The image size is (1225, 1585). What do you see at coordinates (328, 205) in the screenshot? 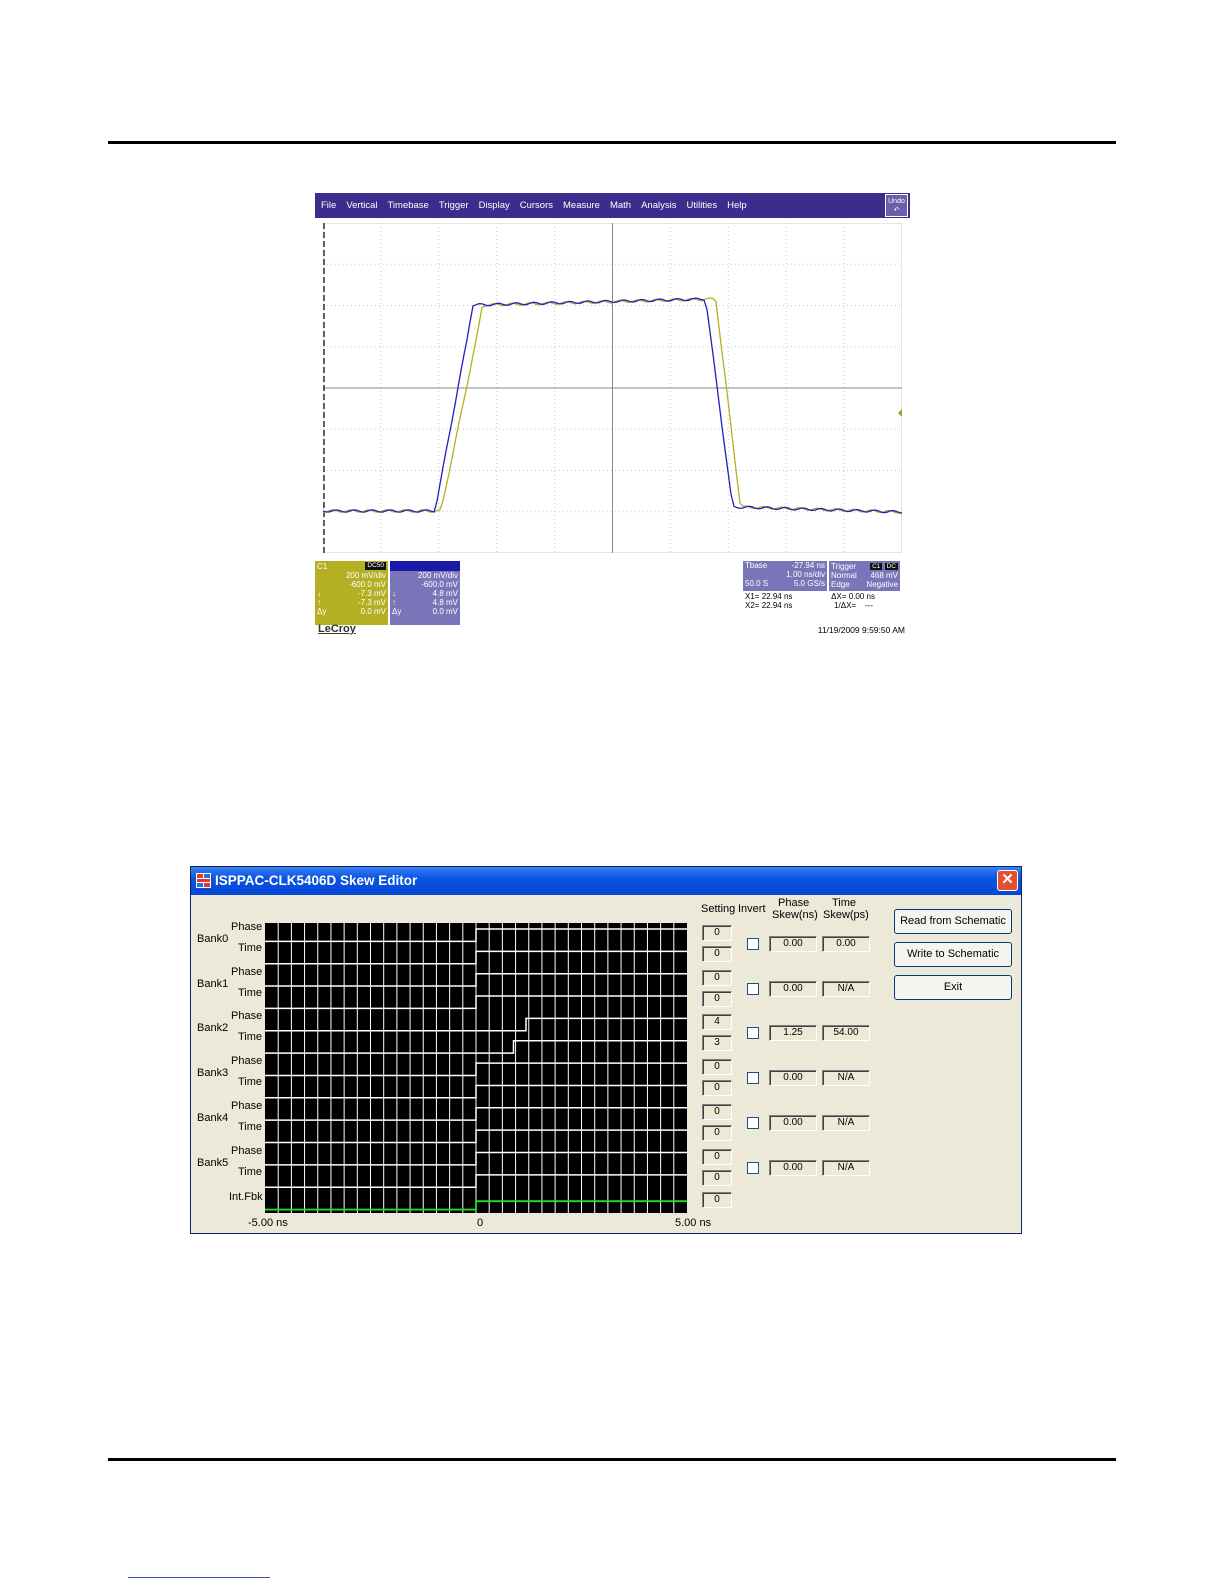
I see `scope-menu-file: File` at bounding box center [328, 205].